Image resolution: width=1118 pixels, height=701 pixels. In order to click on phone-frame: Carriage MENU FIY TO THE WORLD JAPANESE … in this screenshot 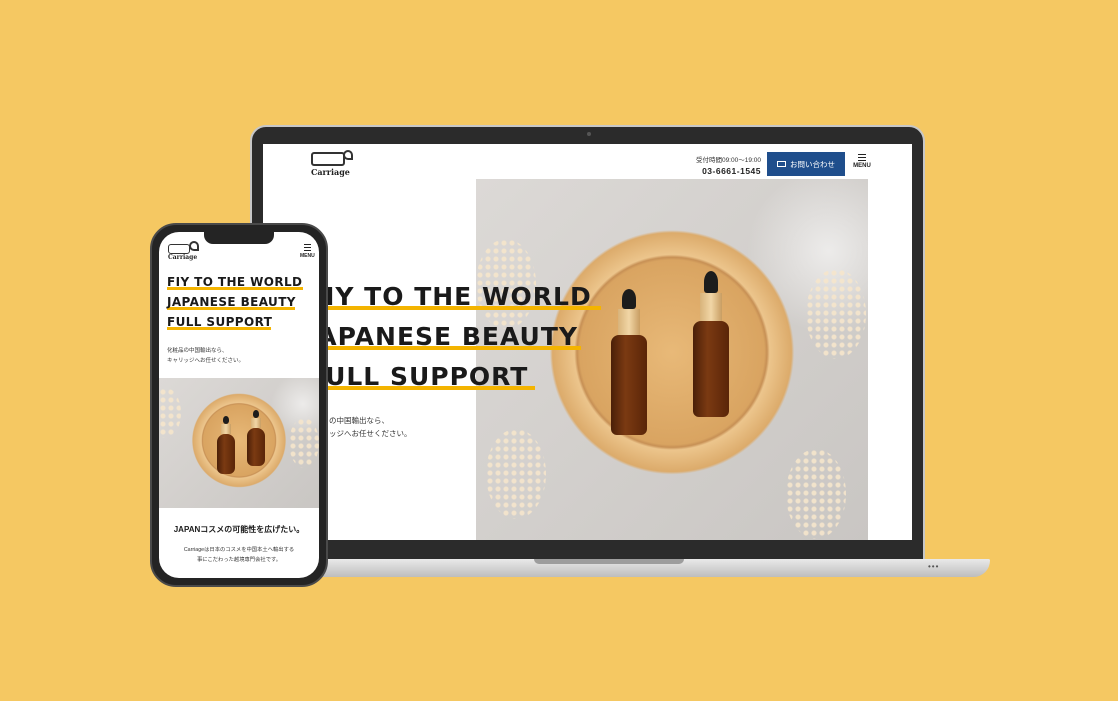, I will do `click(239, 405)`.